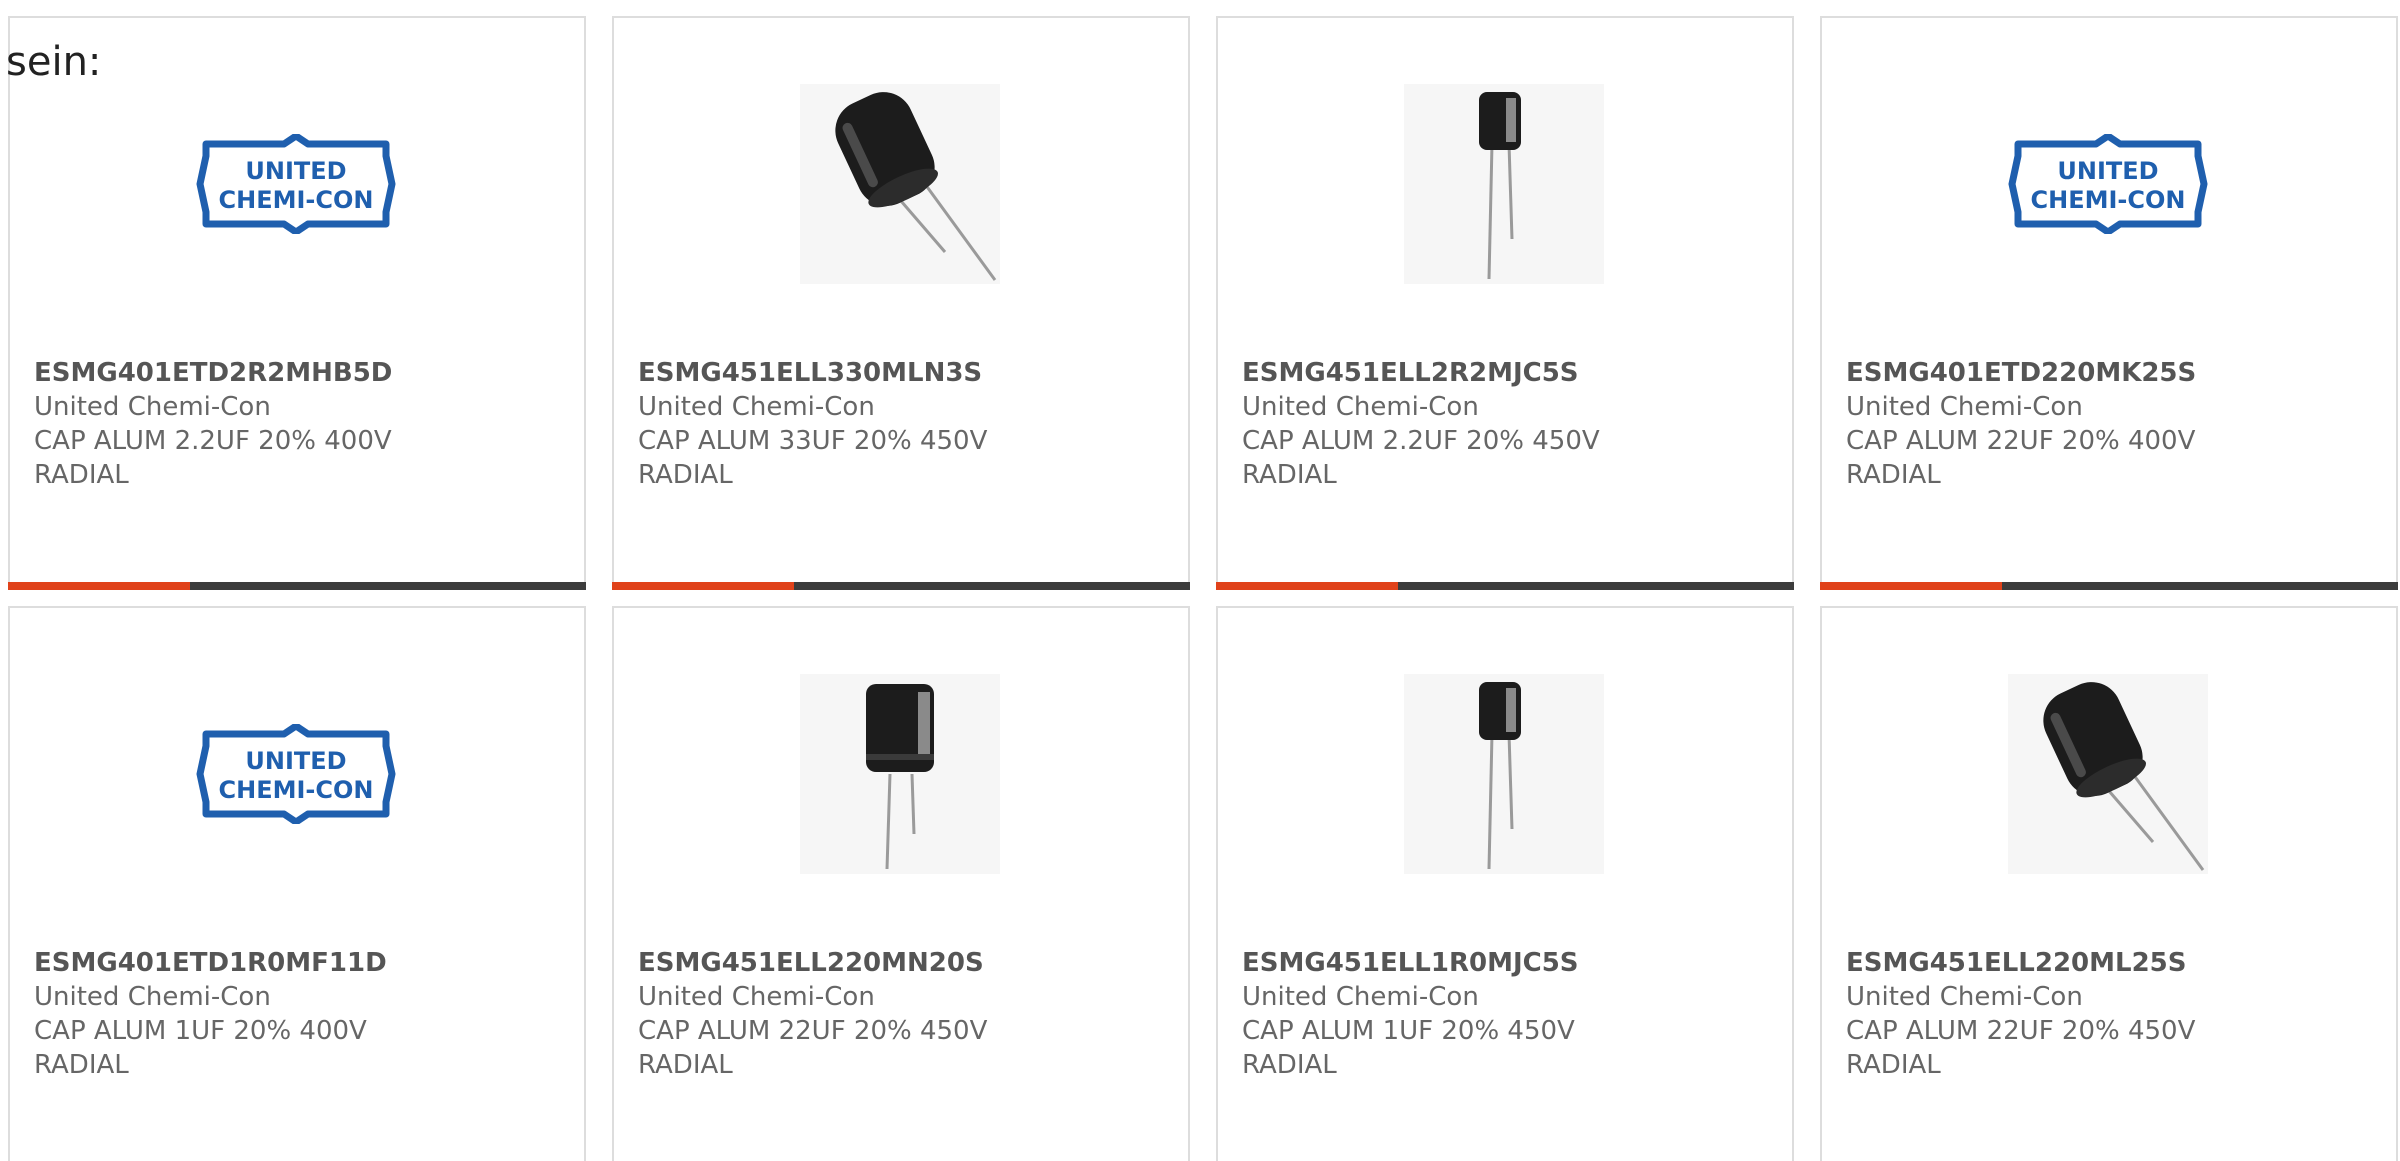 This screenshot has height=1161, width=2400. What do you see at coordinates (898, 373) in the screenshot?
I see `part-number-link: ESMG451ELL330MLN3S` at bounding box center [898, 373].